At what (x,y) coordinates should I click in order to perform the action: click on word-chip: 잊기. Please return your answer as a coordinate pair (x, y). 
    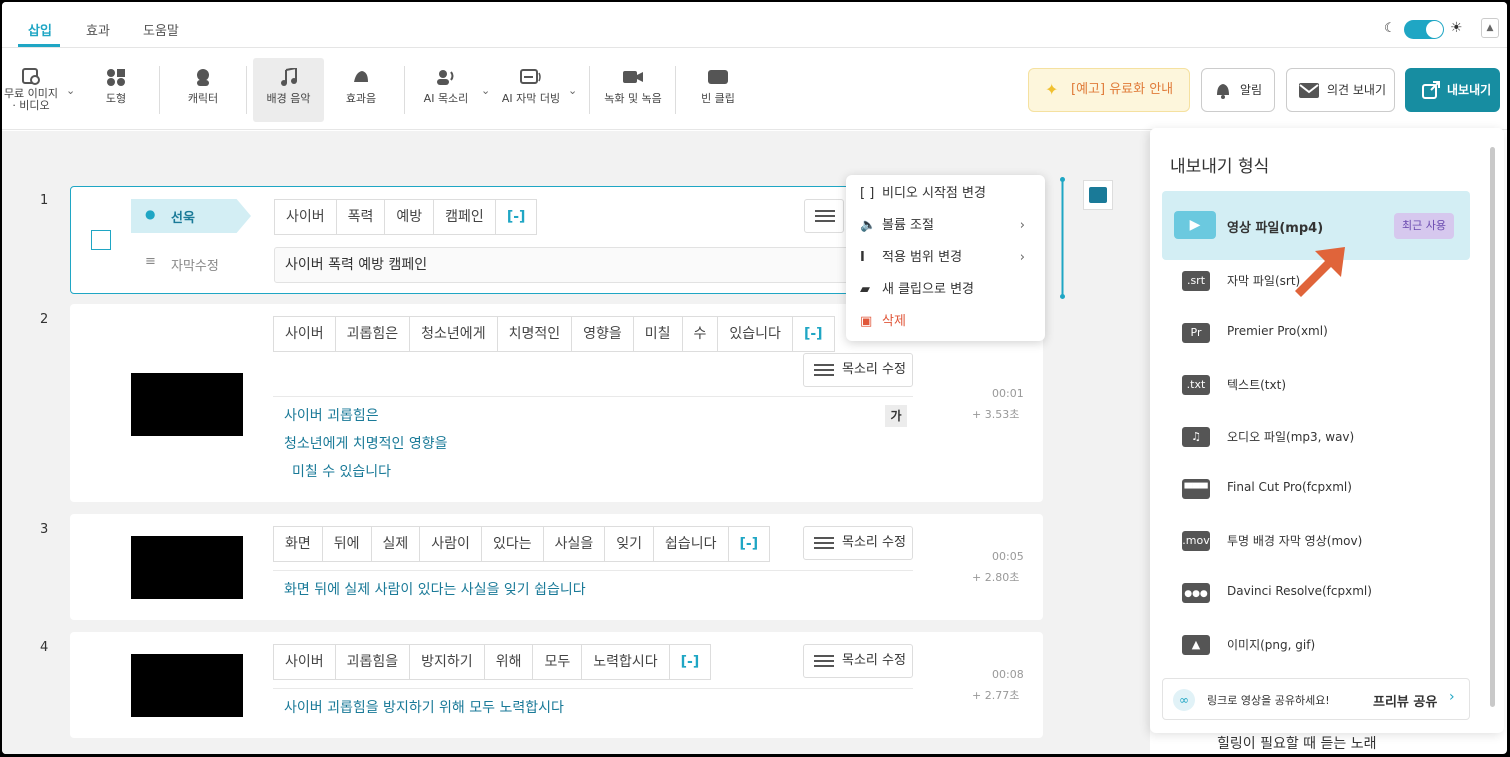
    Looking at the image, I should click on (629, 544).